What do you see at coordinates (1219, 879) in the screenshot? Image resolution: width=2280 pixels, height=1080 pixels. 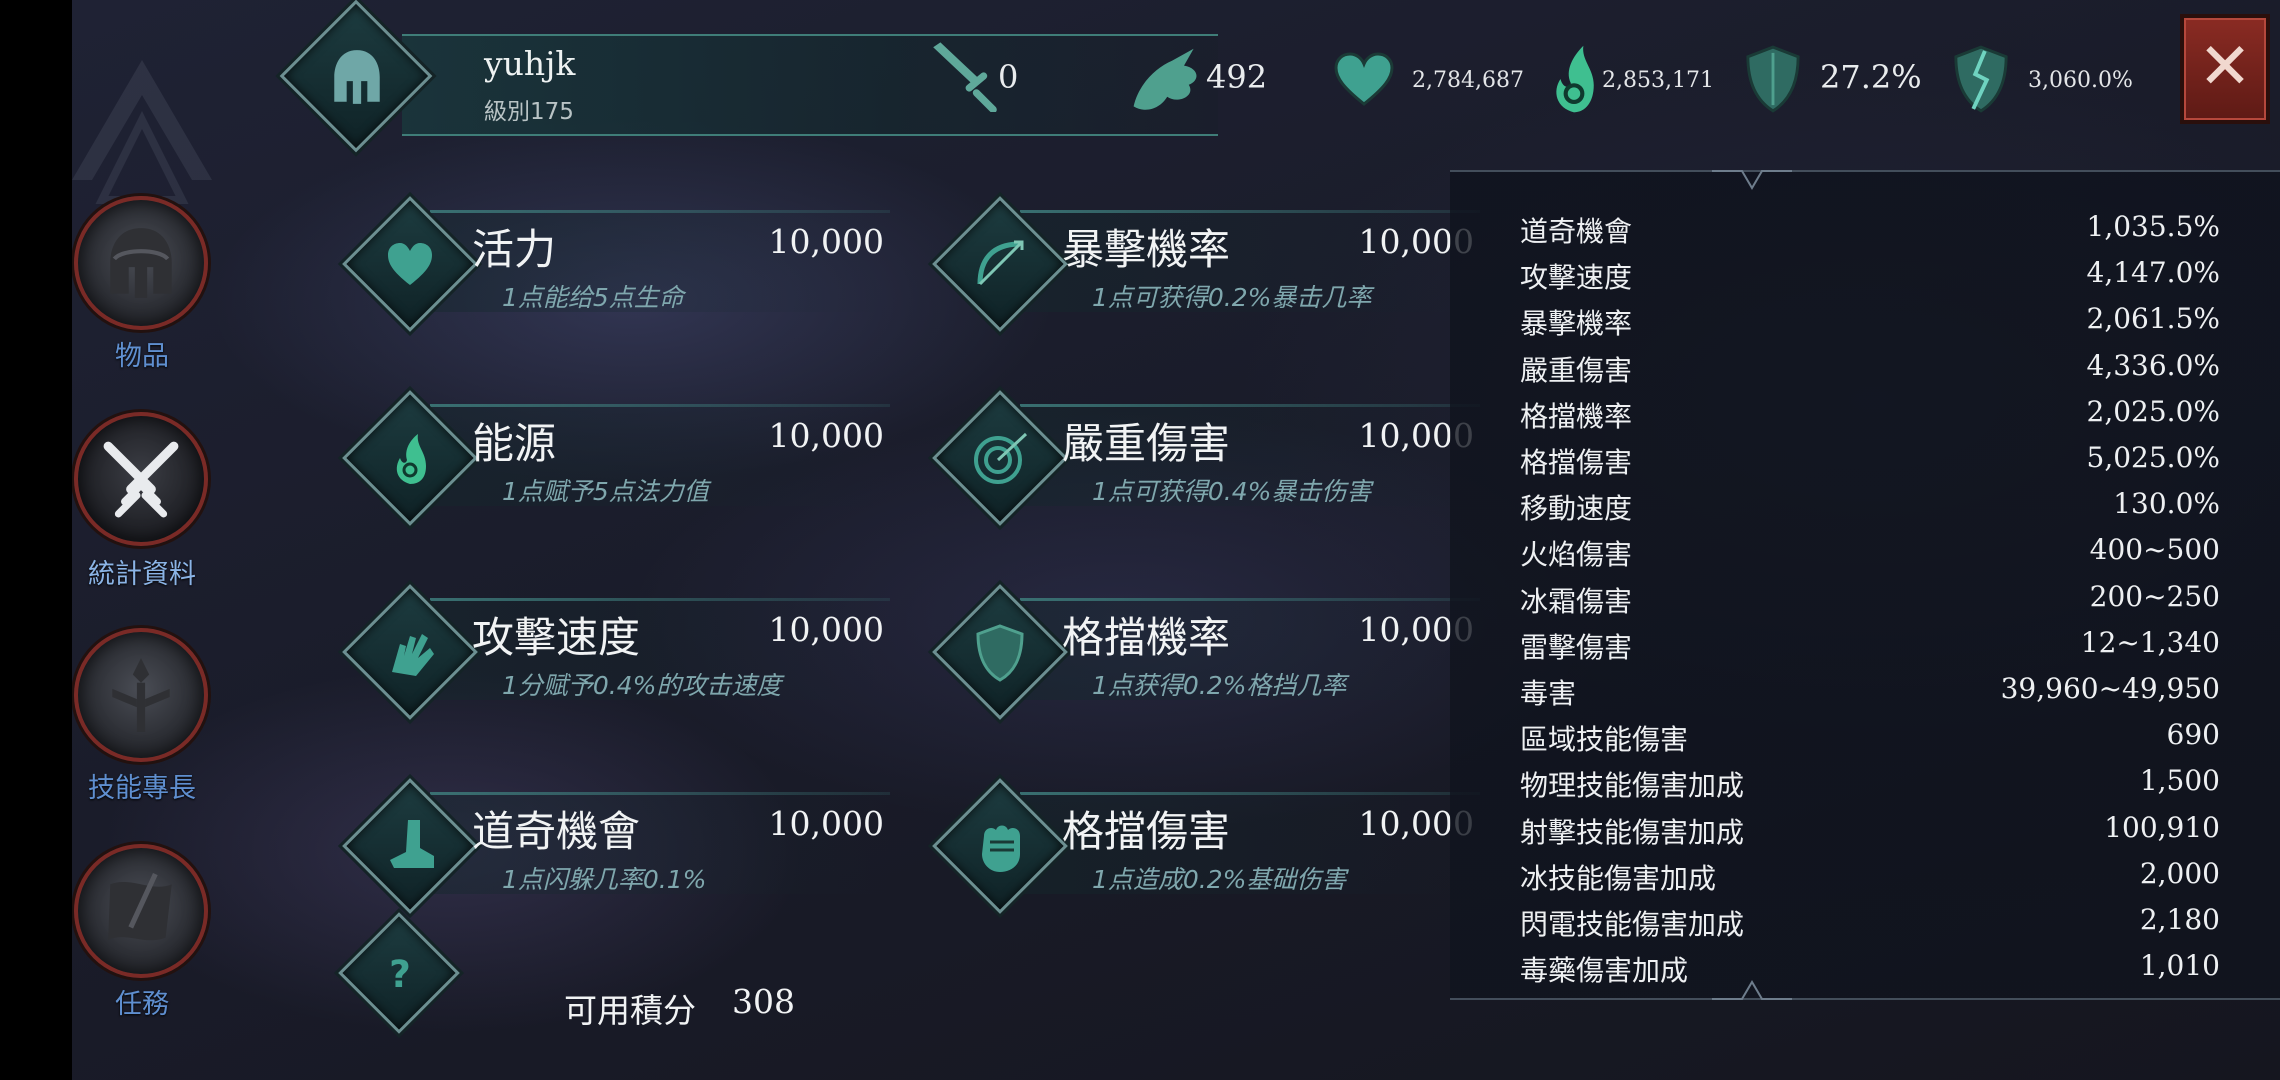 I see `attribute-description: 1点造成0.2%基础伤害` at bounding box center [1219, 879].